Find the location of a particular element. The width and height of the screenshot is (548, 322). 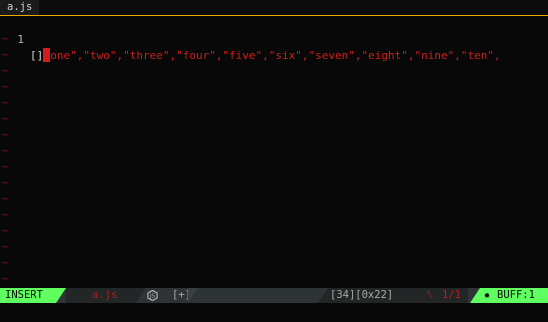

command-line is located at coordinates (274, 312).